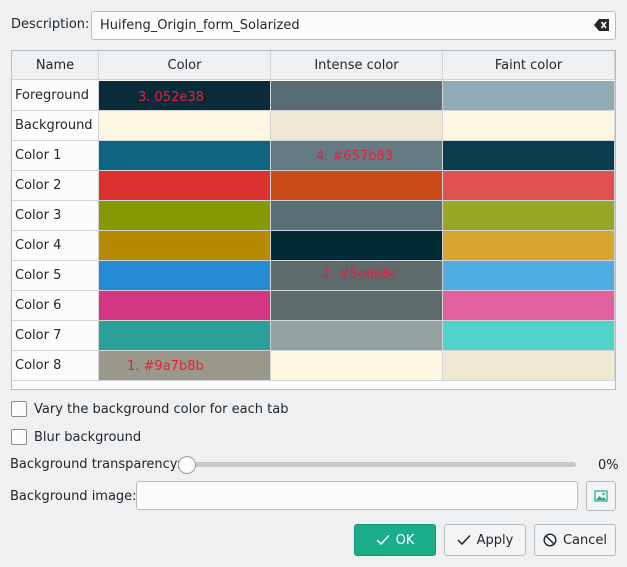 This screenshot has height=567, width=627. Describe the element at coordinates (313, 156) in the screenshot. I see `table-row: Color 1` at that location.